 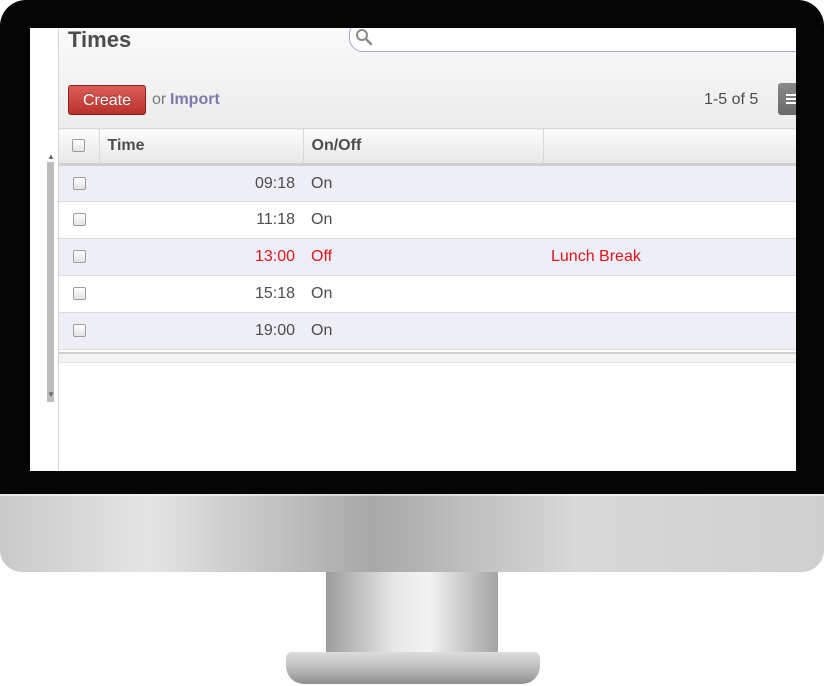 I want to click on on-off-cell: Off, so click(x=423, y=257).